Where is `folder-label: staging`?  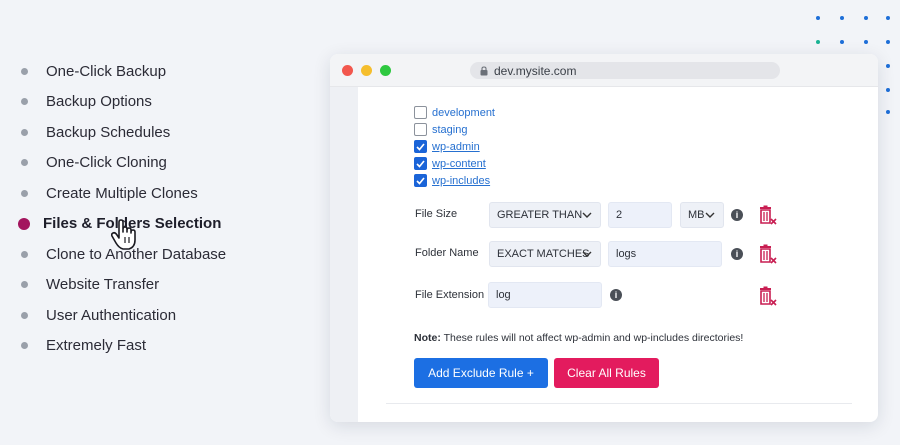 folder-label: staging is located at coordinates (449, 130).